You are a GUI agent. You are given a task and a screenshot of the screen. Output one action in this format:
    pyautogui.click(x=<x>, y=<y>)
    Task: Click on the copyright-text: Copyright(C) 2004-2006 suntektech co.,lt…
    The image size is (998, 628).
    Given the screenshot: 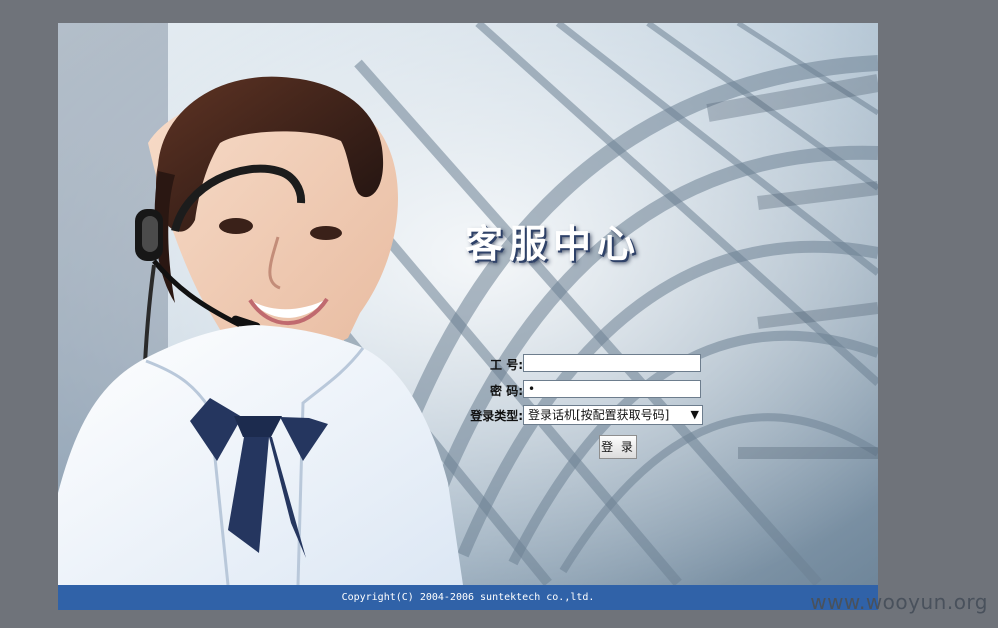 What is the action you would take?
    pyautogui.click(x=468, y=597)
    